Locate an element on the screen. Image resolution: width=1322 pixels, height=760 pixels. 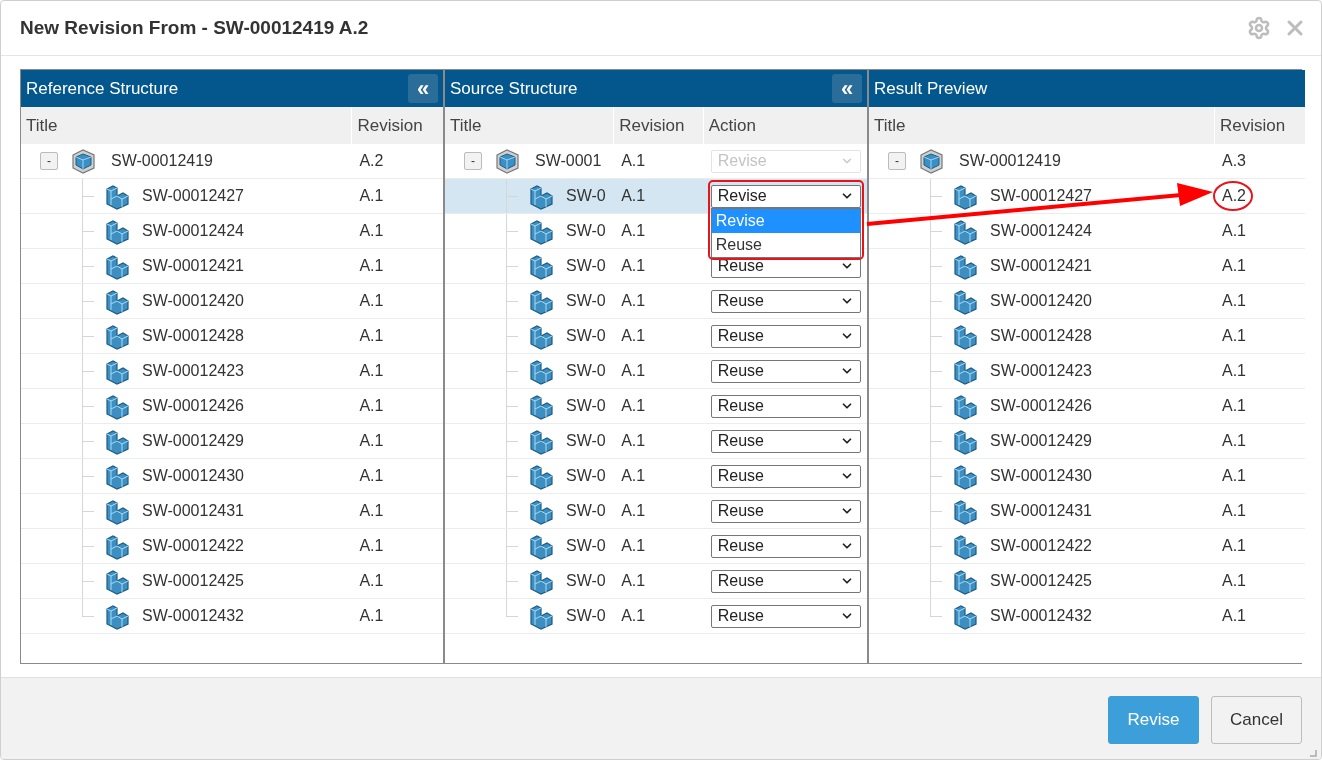
panel-title: Reference Structure is located at coordinates (102, 88).